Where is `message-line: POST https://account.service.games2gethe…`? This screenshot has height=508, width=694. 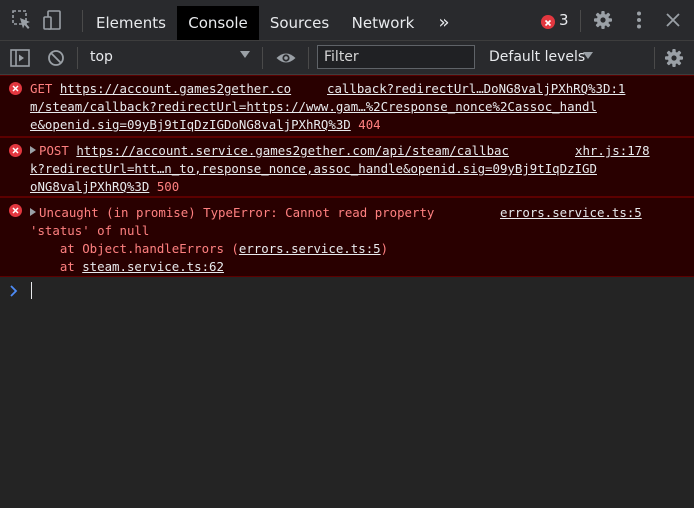
message-line: POST https://account.service.games2gethe… is located at coordinates (269, 151).